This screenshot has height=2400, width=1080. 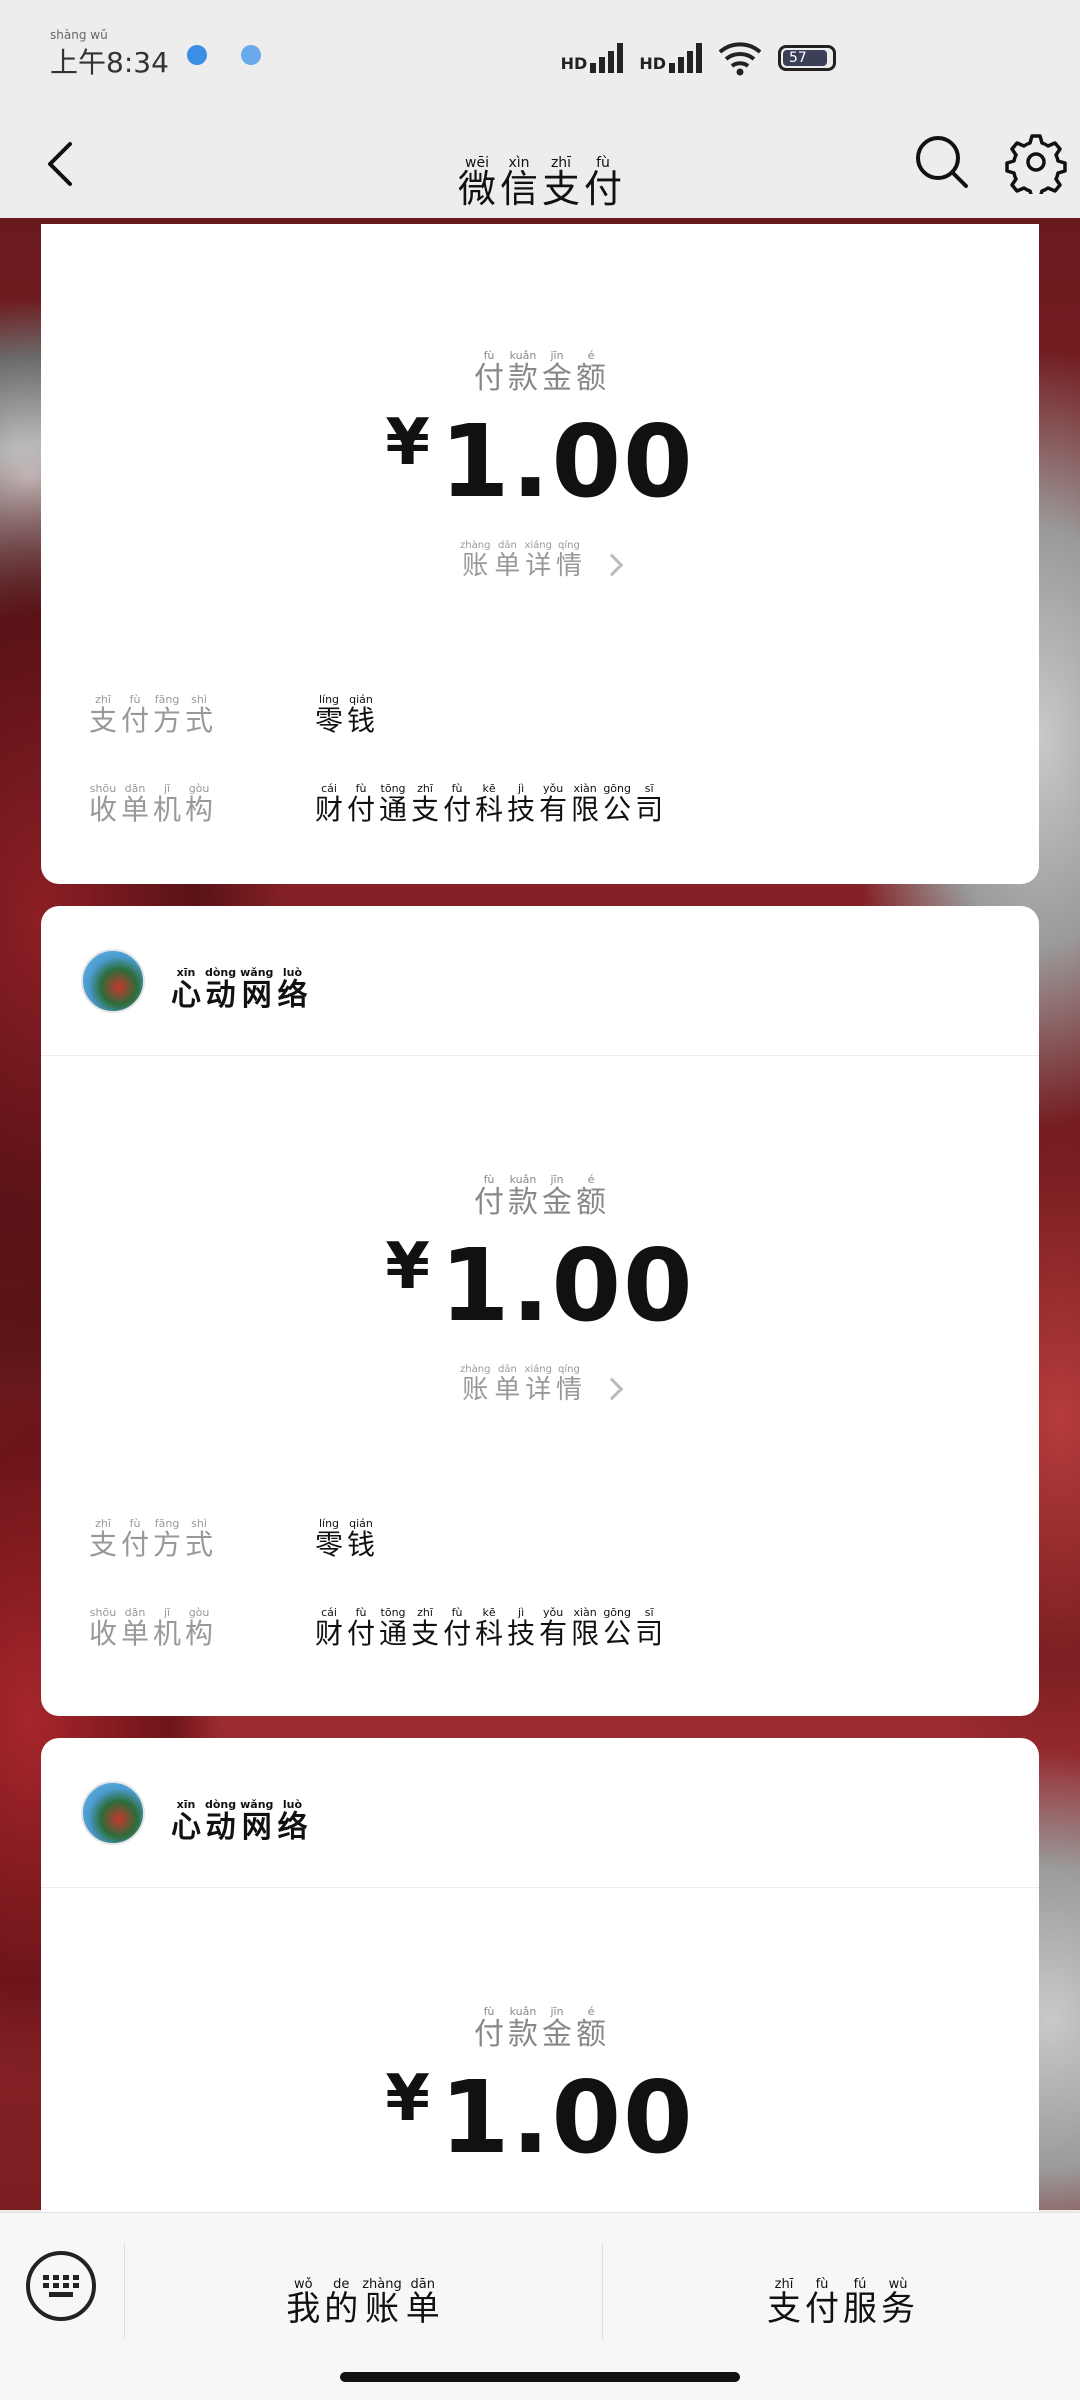 What do you see at coordinates (199, 715) in the screenshot?
I see `pinyin-char: shì 式` at bounding box center [199, 715].